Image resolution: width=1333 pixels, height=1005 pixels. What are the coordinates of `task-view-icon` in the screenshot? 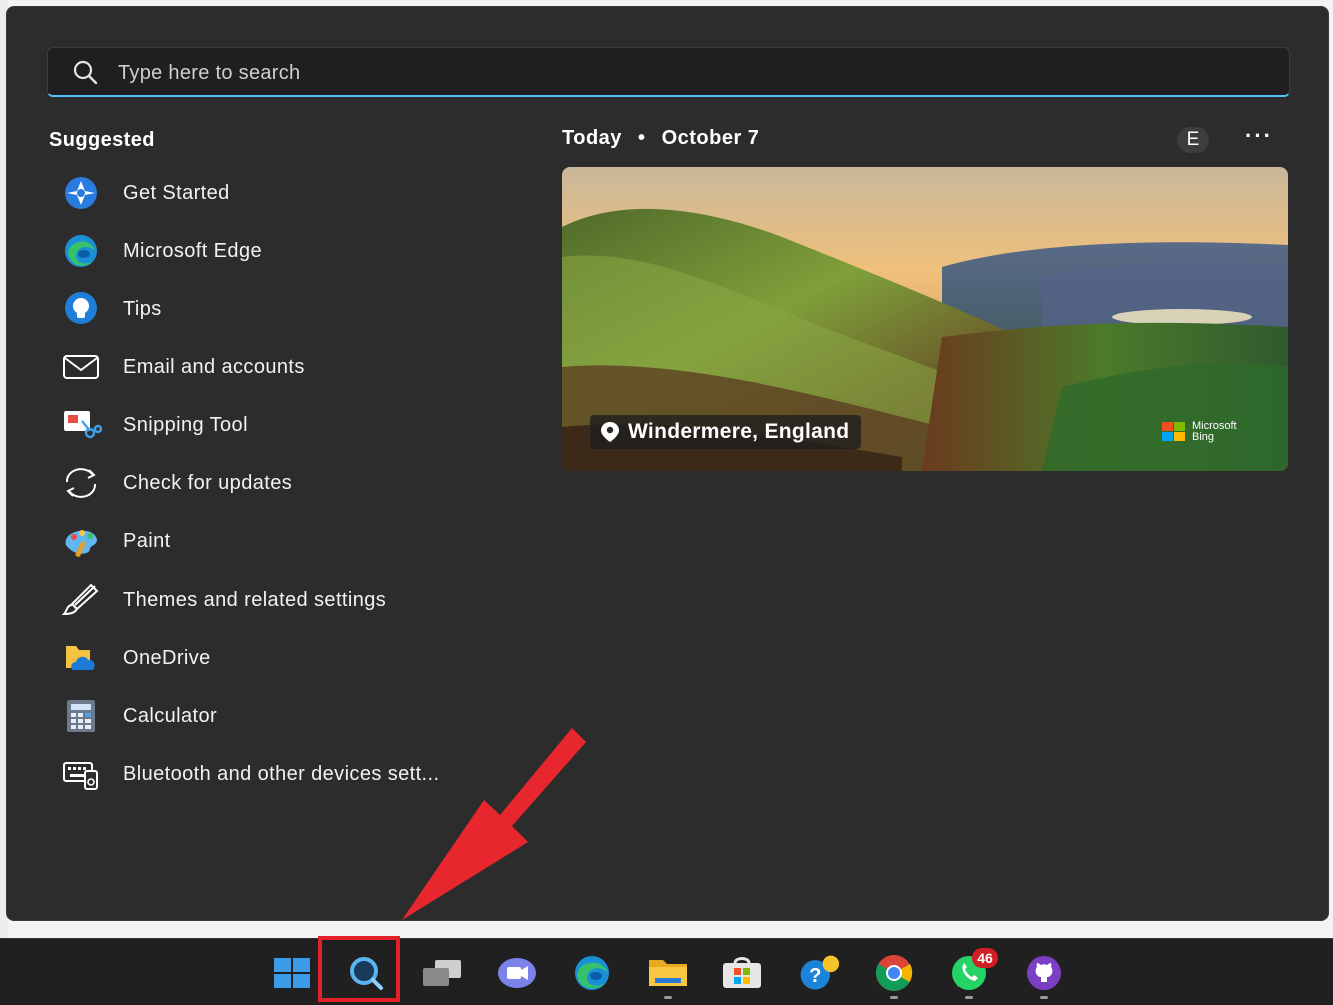 It's located at (442, 973).